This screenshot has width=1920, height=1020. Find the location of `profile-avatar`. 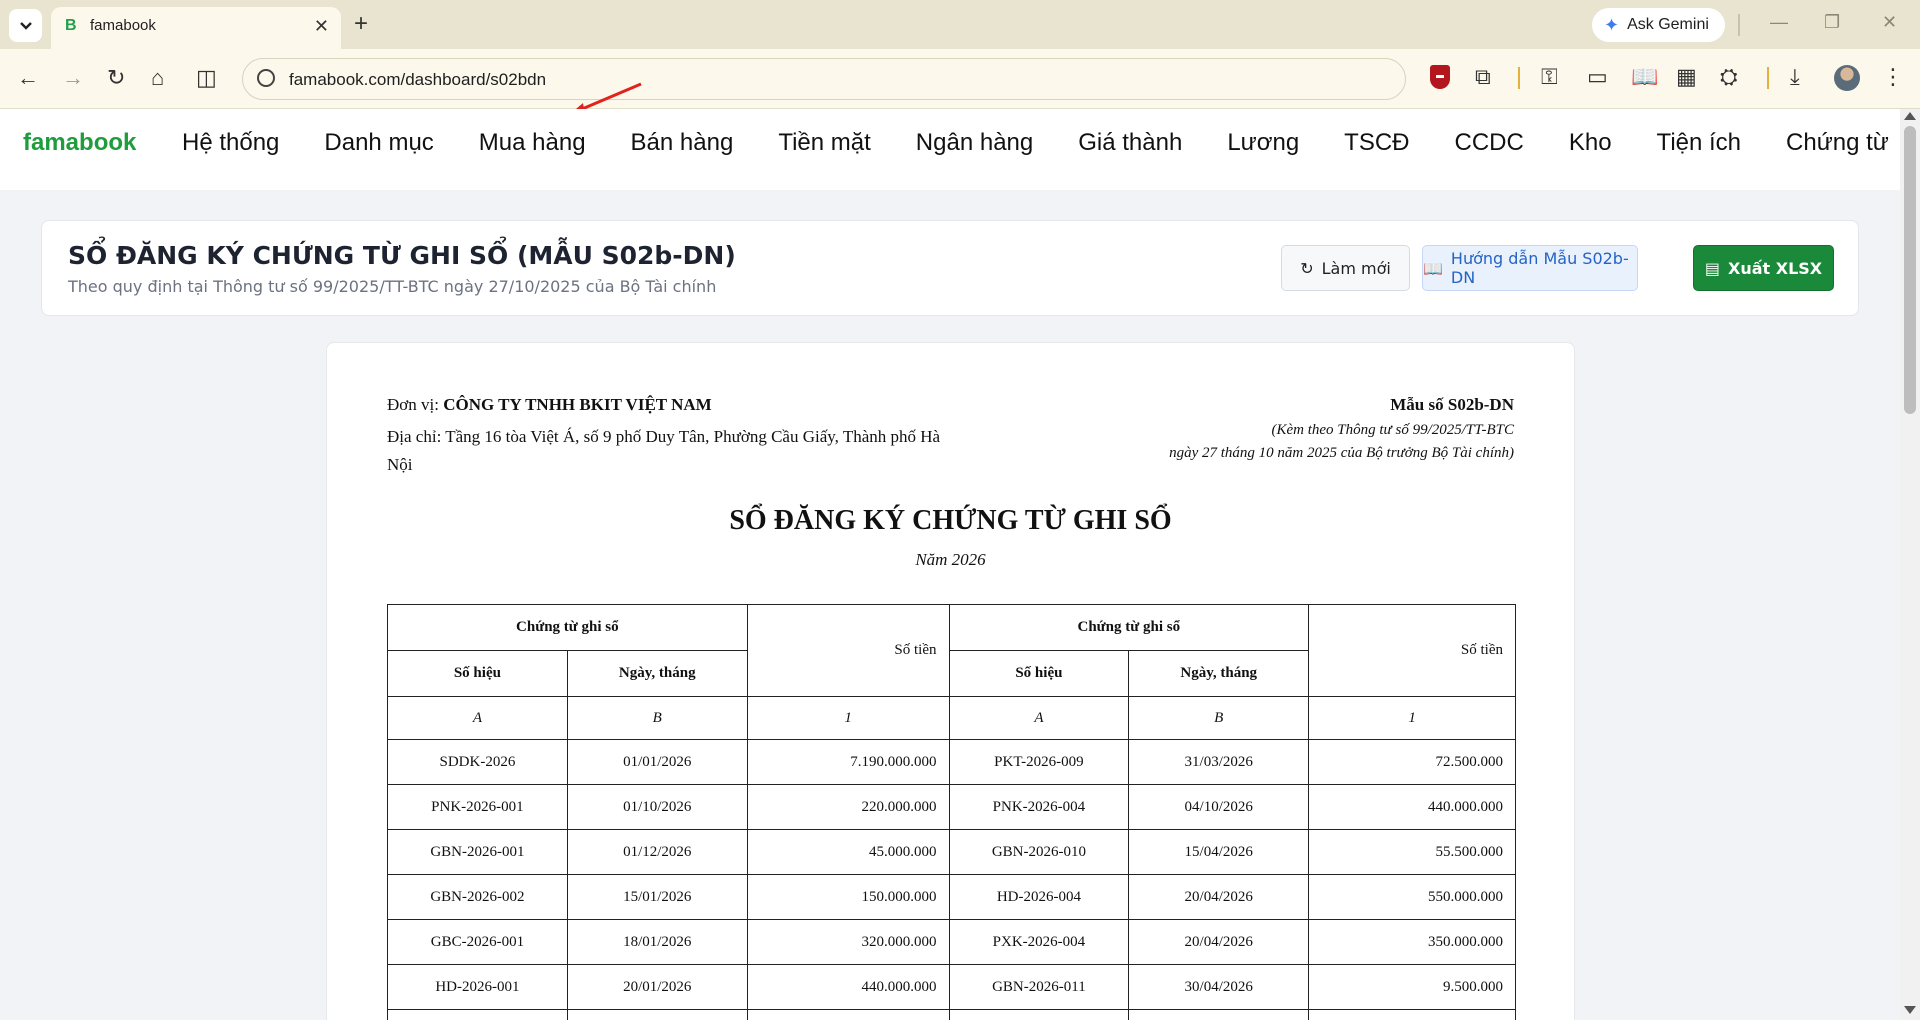

profile-avatar is located at coordinates (1847, 78).